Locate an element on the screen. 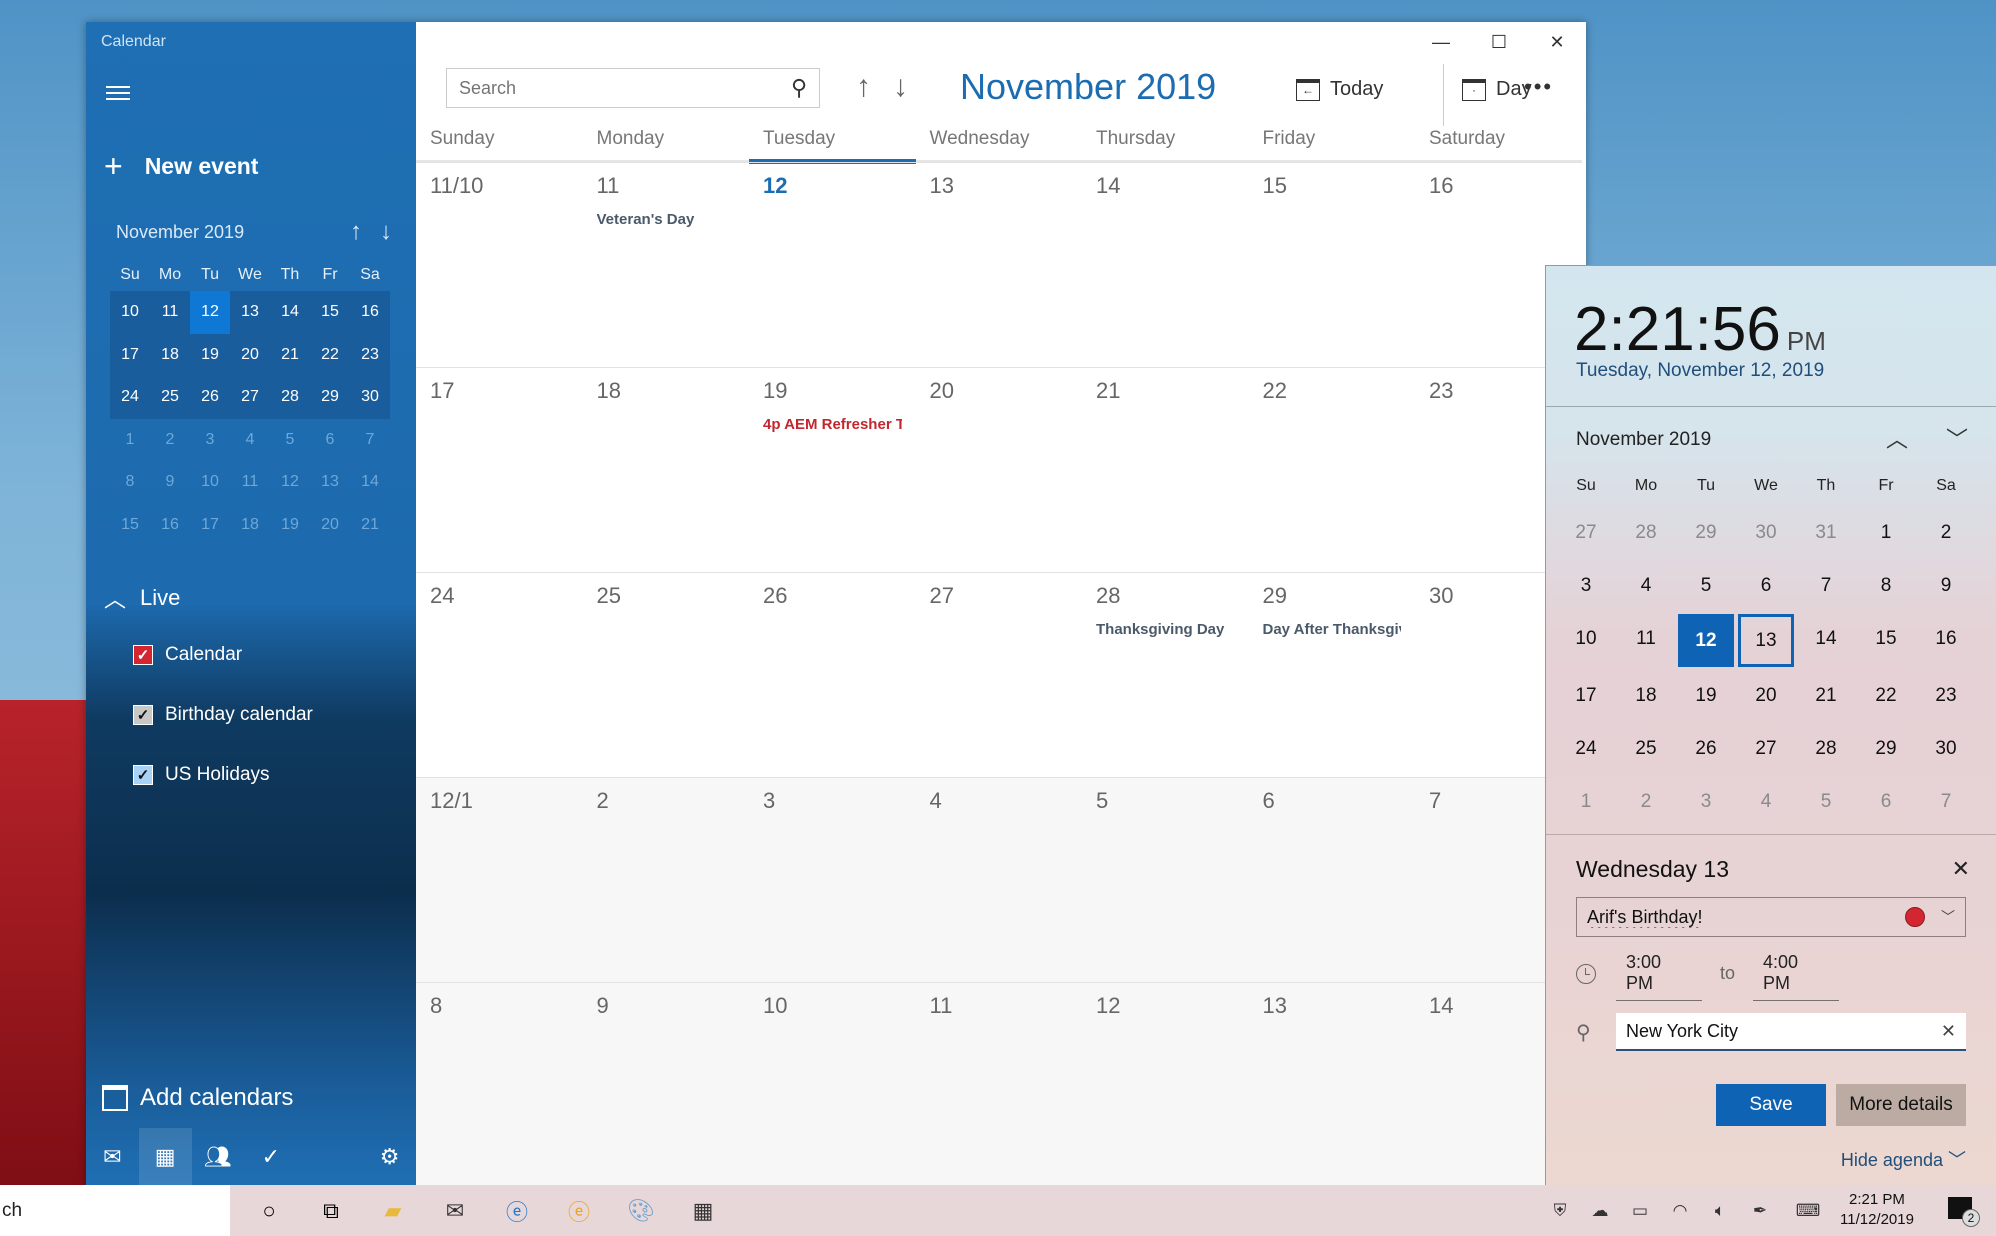 The image size is (1996, 1236). flyout-month-label: November 2019 is located at coordinates (1643, 440).